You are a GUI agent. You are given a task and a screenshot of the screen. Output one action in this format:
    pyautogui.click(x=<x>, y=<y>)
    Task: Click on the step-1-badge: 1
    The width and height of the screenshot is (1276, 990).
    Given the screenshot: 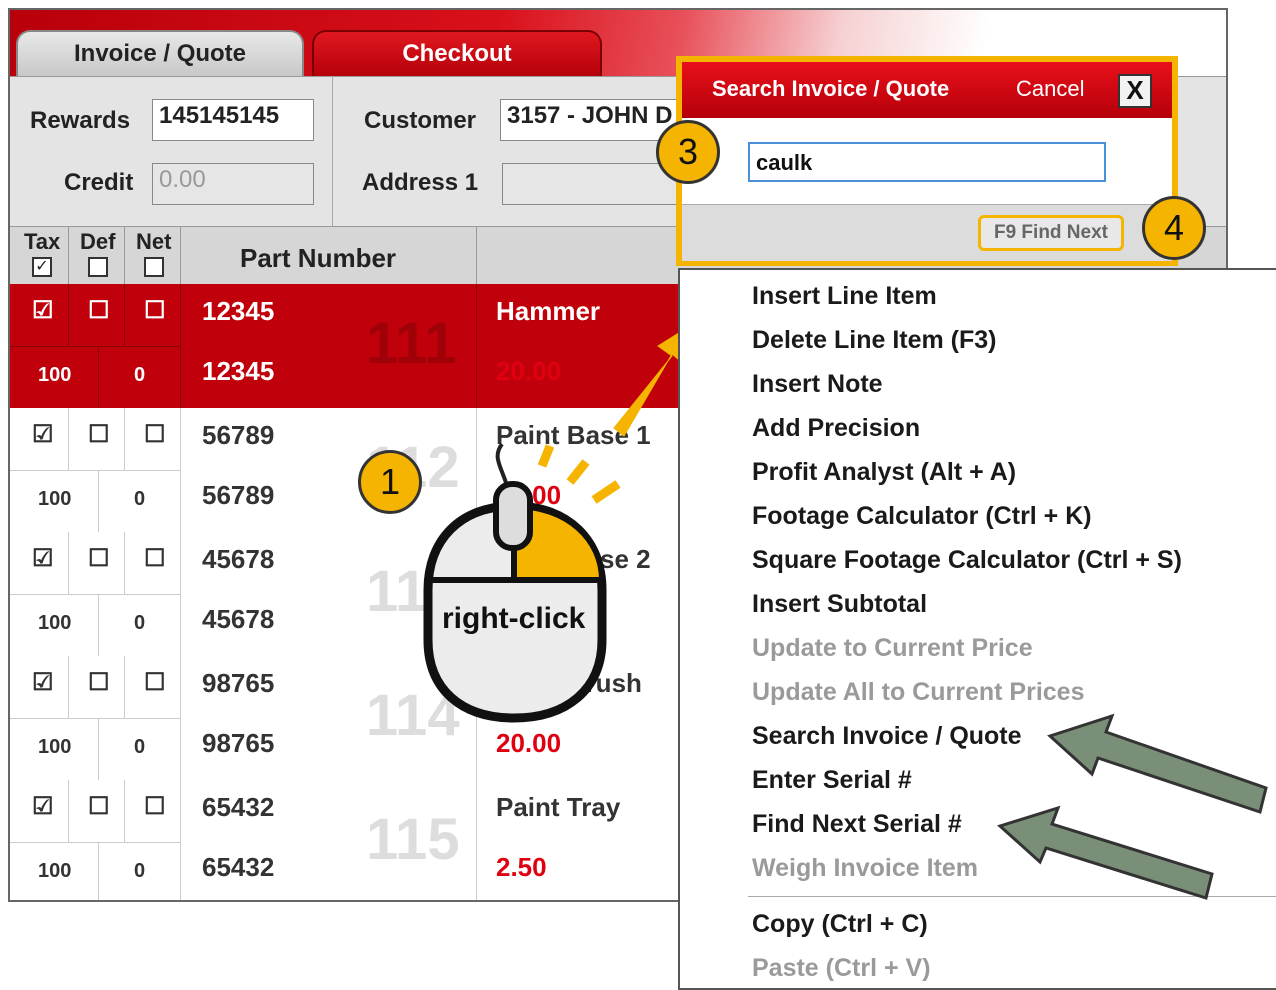 What is the action you would take?
    pyautogui.click(x=390, y=482)
    